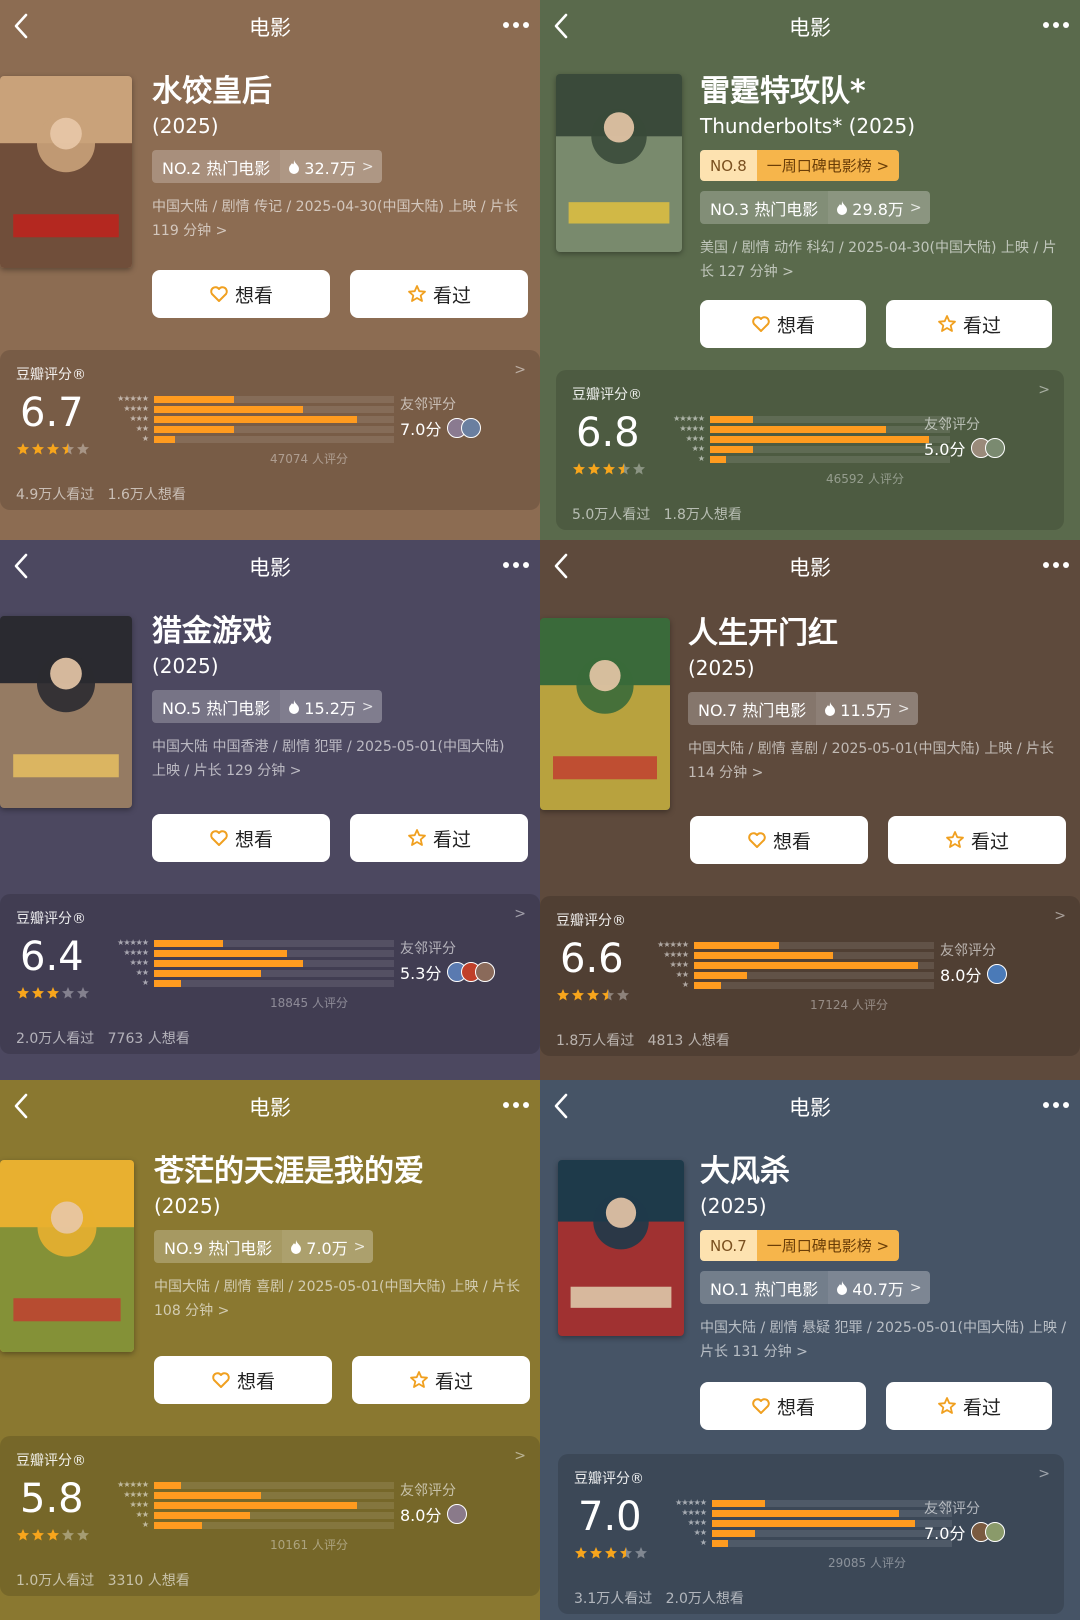 The image size is (1080, 1620). What do you see at coordinates (965, 448) in the screenshot?
I see `friends-rating: 5.0分` at bounding box center [965, 448].